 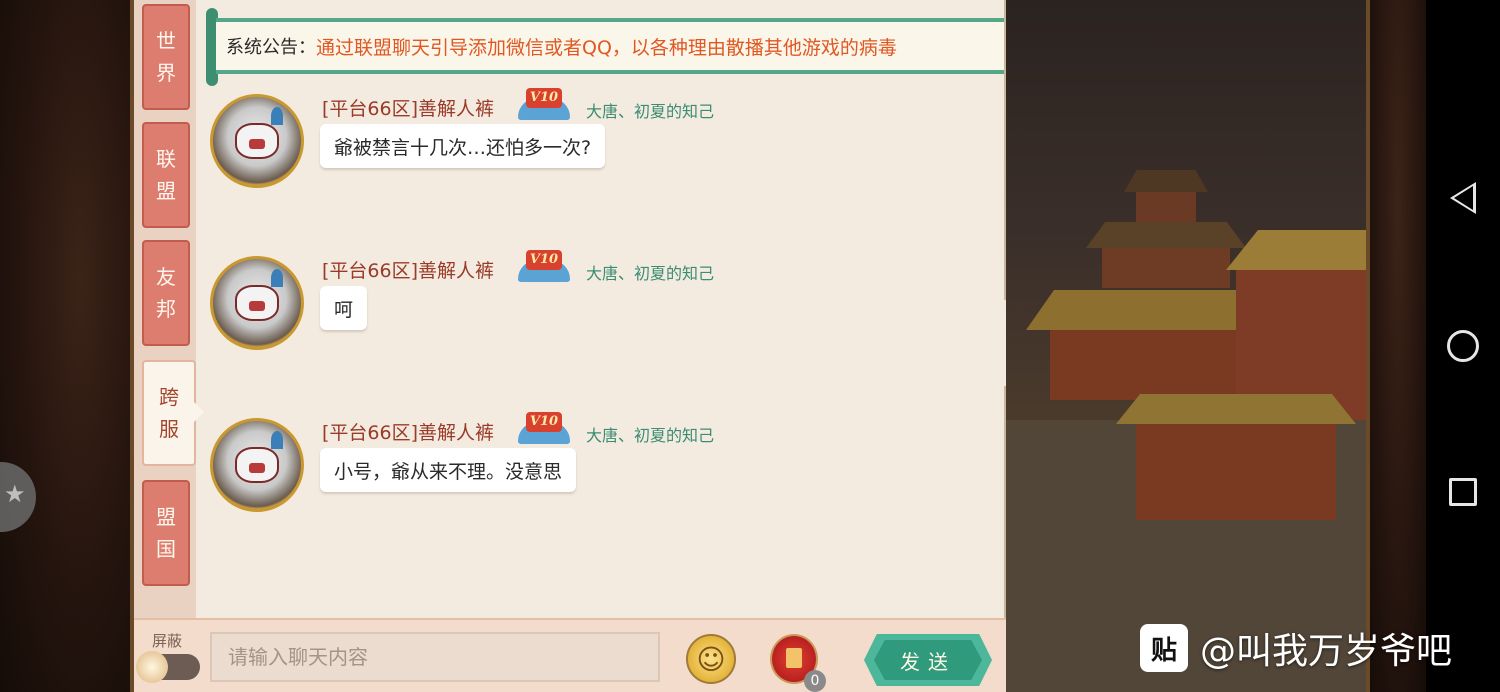 I want to click on announcement-body: 系统公告： 通过联盟聊天引导添加微信或者QQ，以各种理由散播其他游戏的病毒, so click(x=610, y=46).